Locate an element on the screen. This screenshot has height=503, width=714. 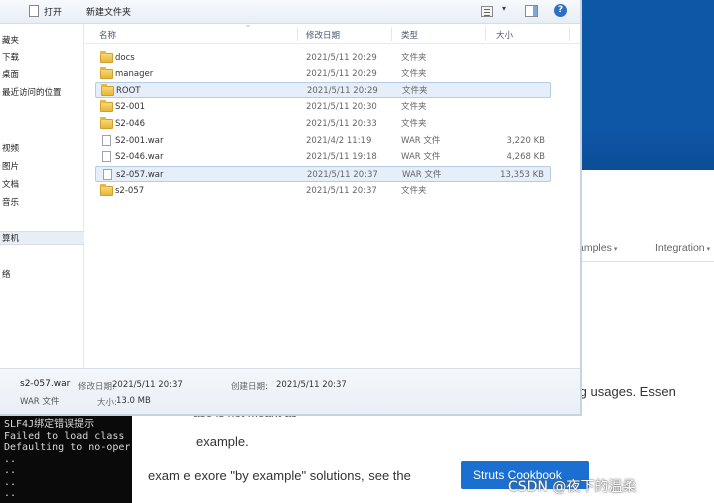
column-header-date: 修改日期 is located at coordinates (323, 35).